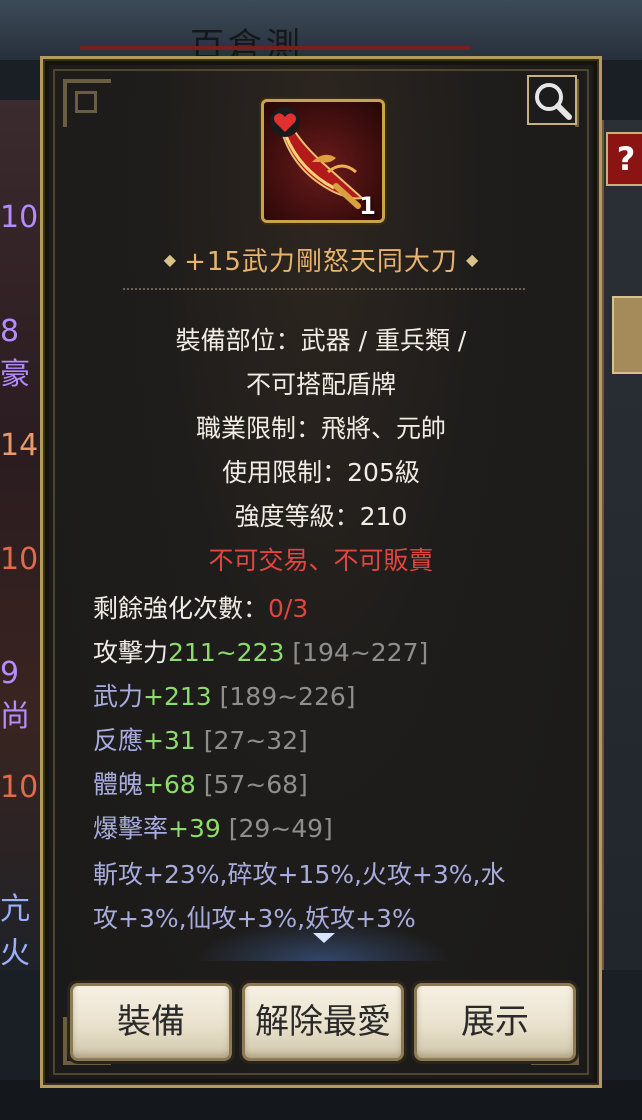 The width and height of the screenshot is (642, 1120). Describe the element at coordinates (118, 696) in the screenshot. I see `stat-label: 武力` at that location.